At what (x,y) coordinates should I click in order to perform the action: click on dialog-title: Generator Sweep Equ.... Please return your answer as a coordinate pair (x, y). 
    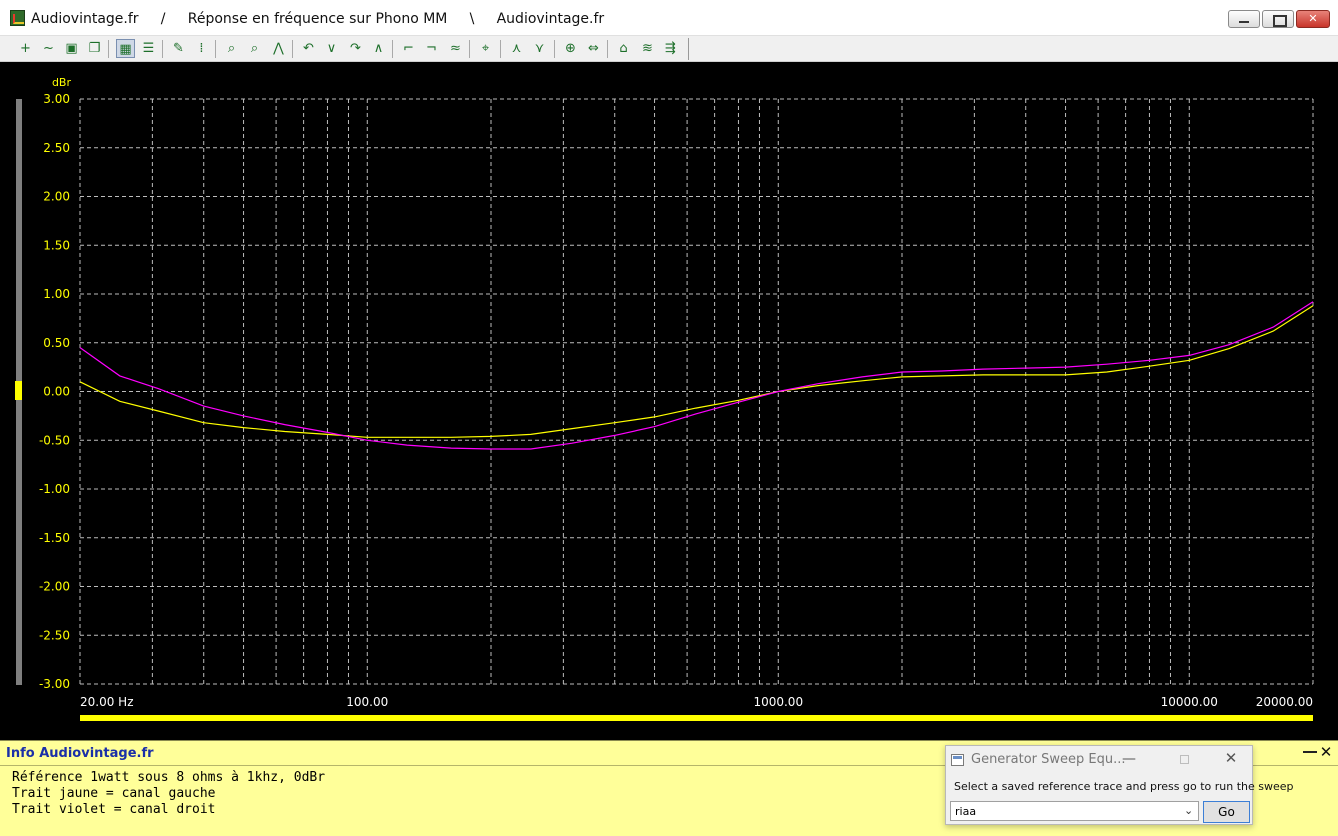
    Looking at the image, I should click on (1048, 759).